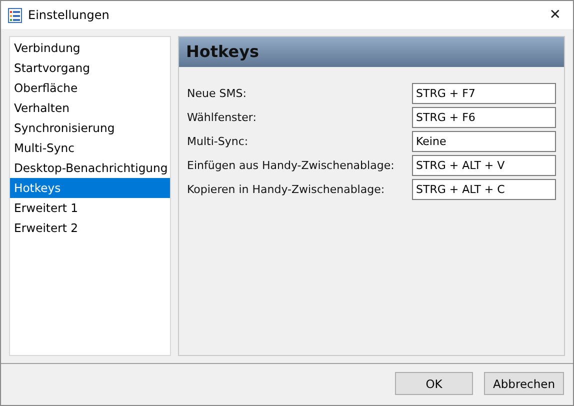 Image resolution: width=574 pixels, height=406 pixels. What do you see at coordinates (524, 383) in the screenshot?
I see `cancel-button: Abbrechen` at bounding box center [524, 383].